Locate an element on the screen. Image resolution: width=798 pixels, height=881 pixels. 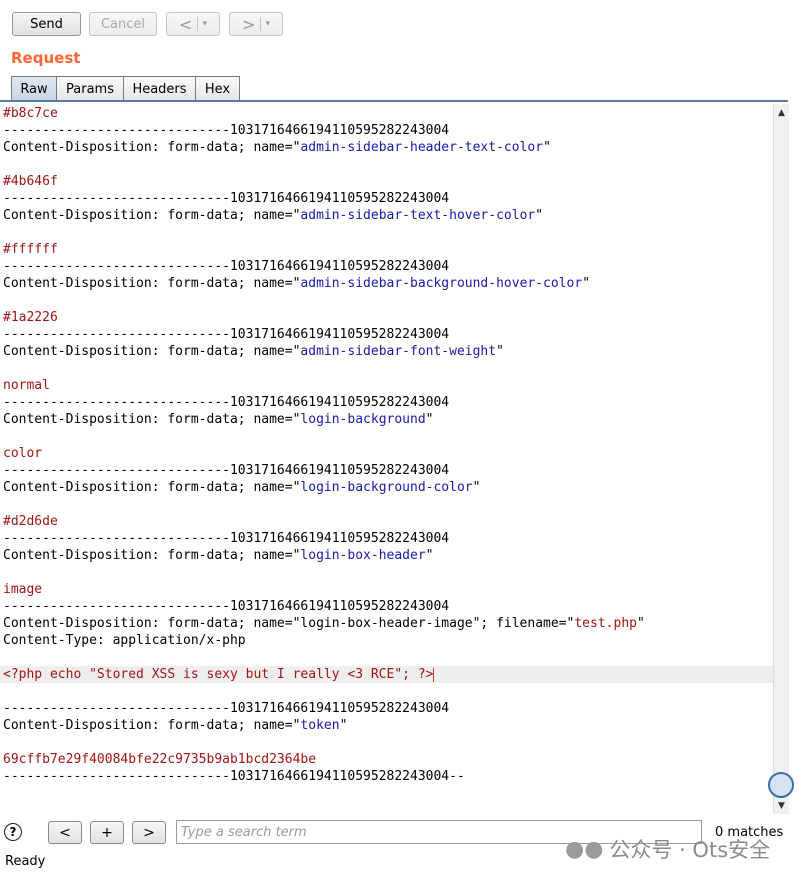
field-value-line: #d2d6de is located at coordinates (30, 521).